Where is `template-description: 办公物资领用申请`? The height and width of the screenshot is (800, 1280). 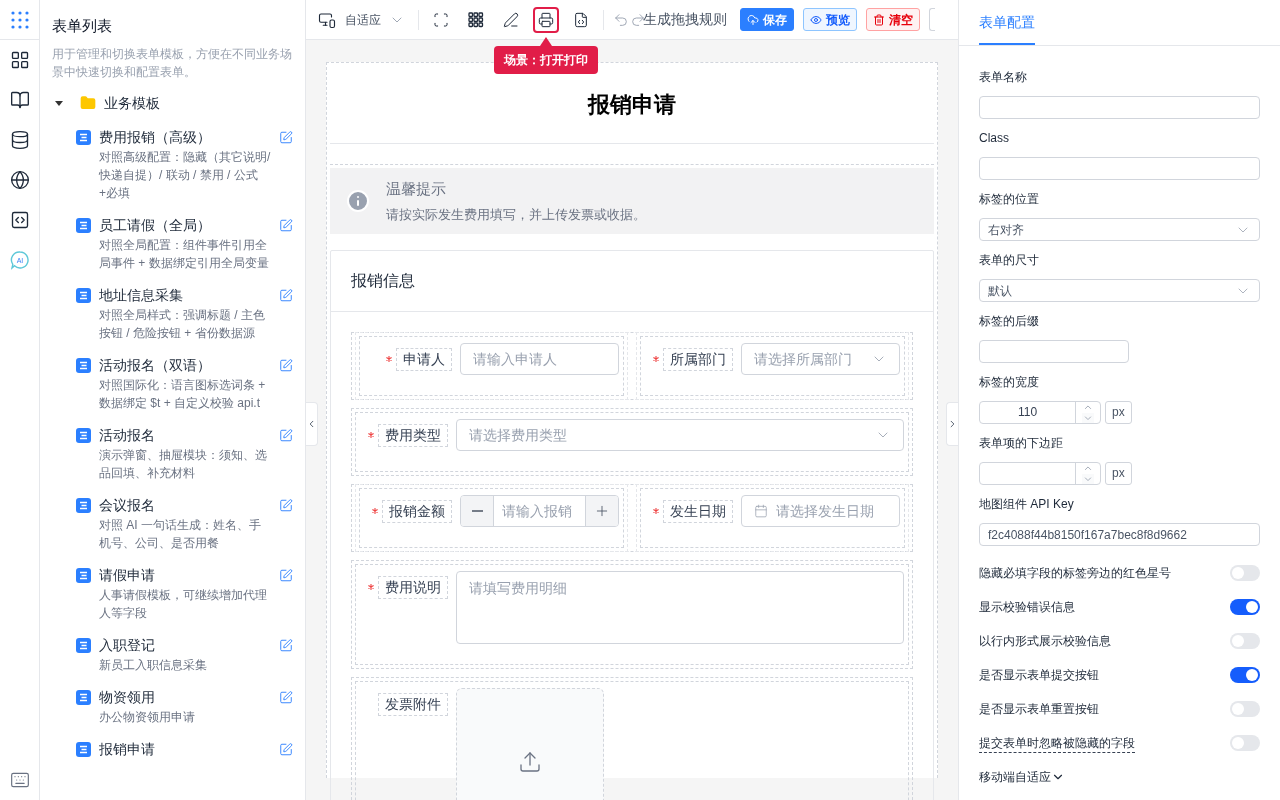
template-description: 办公物资领用申请 is located at coordinates (147, 717).